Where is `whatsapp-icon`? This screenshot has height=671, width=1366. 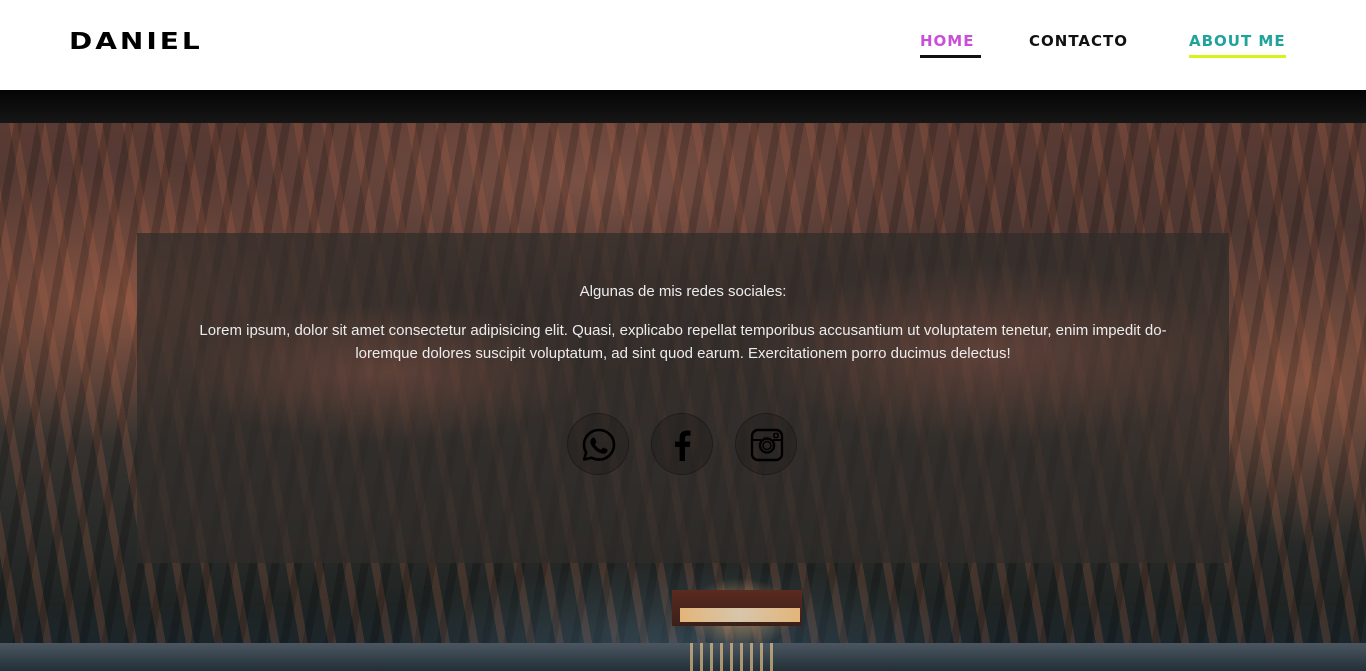
whatsapp-icon is located at coordinates (599, 444).